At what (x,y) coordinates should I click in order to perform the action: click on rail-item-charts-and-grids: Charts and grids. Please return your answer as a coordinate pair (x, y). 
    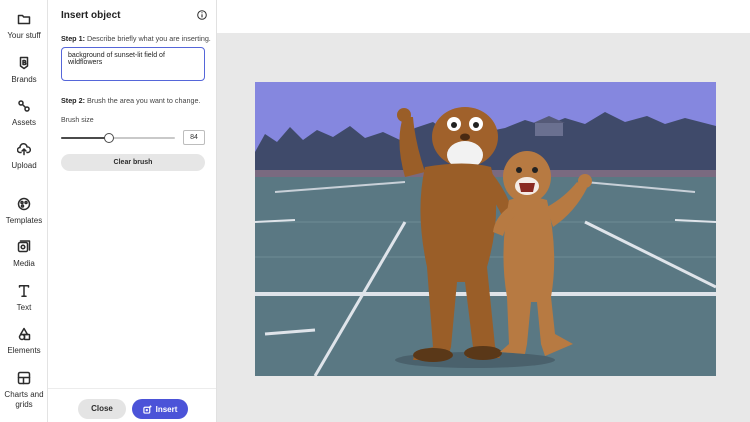
    Looking at the image, I should click on (24, 390).